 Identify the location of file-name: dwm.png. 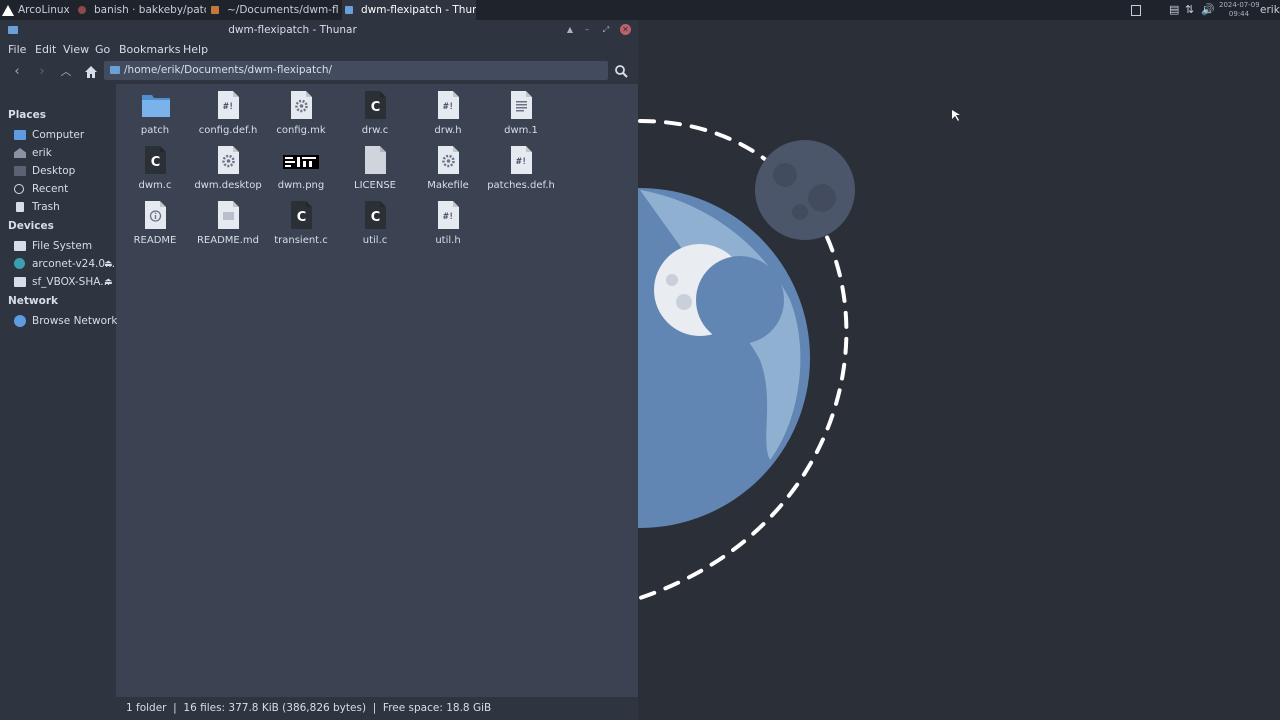
(301, 185).